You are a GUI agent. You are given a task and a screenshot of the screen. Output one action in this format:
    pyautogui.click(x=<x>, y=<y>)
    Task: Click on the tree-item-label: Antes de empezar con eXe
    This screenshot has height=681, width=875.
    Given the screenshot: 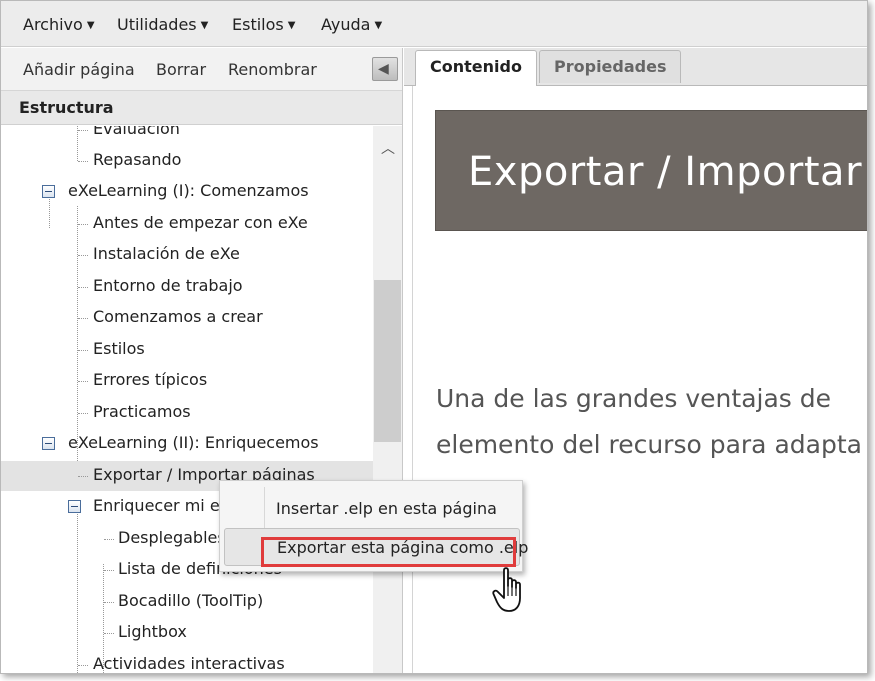 What is the action you would take?
    pyautogui.click(x=200, y=222)
    